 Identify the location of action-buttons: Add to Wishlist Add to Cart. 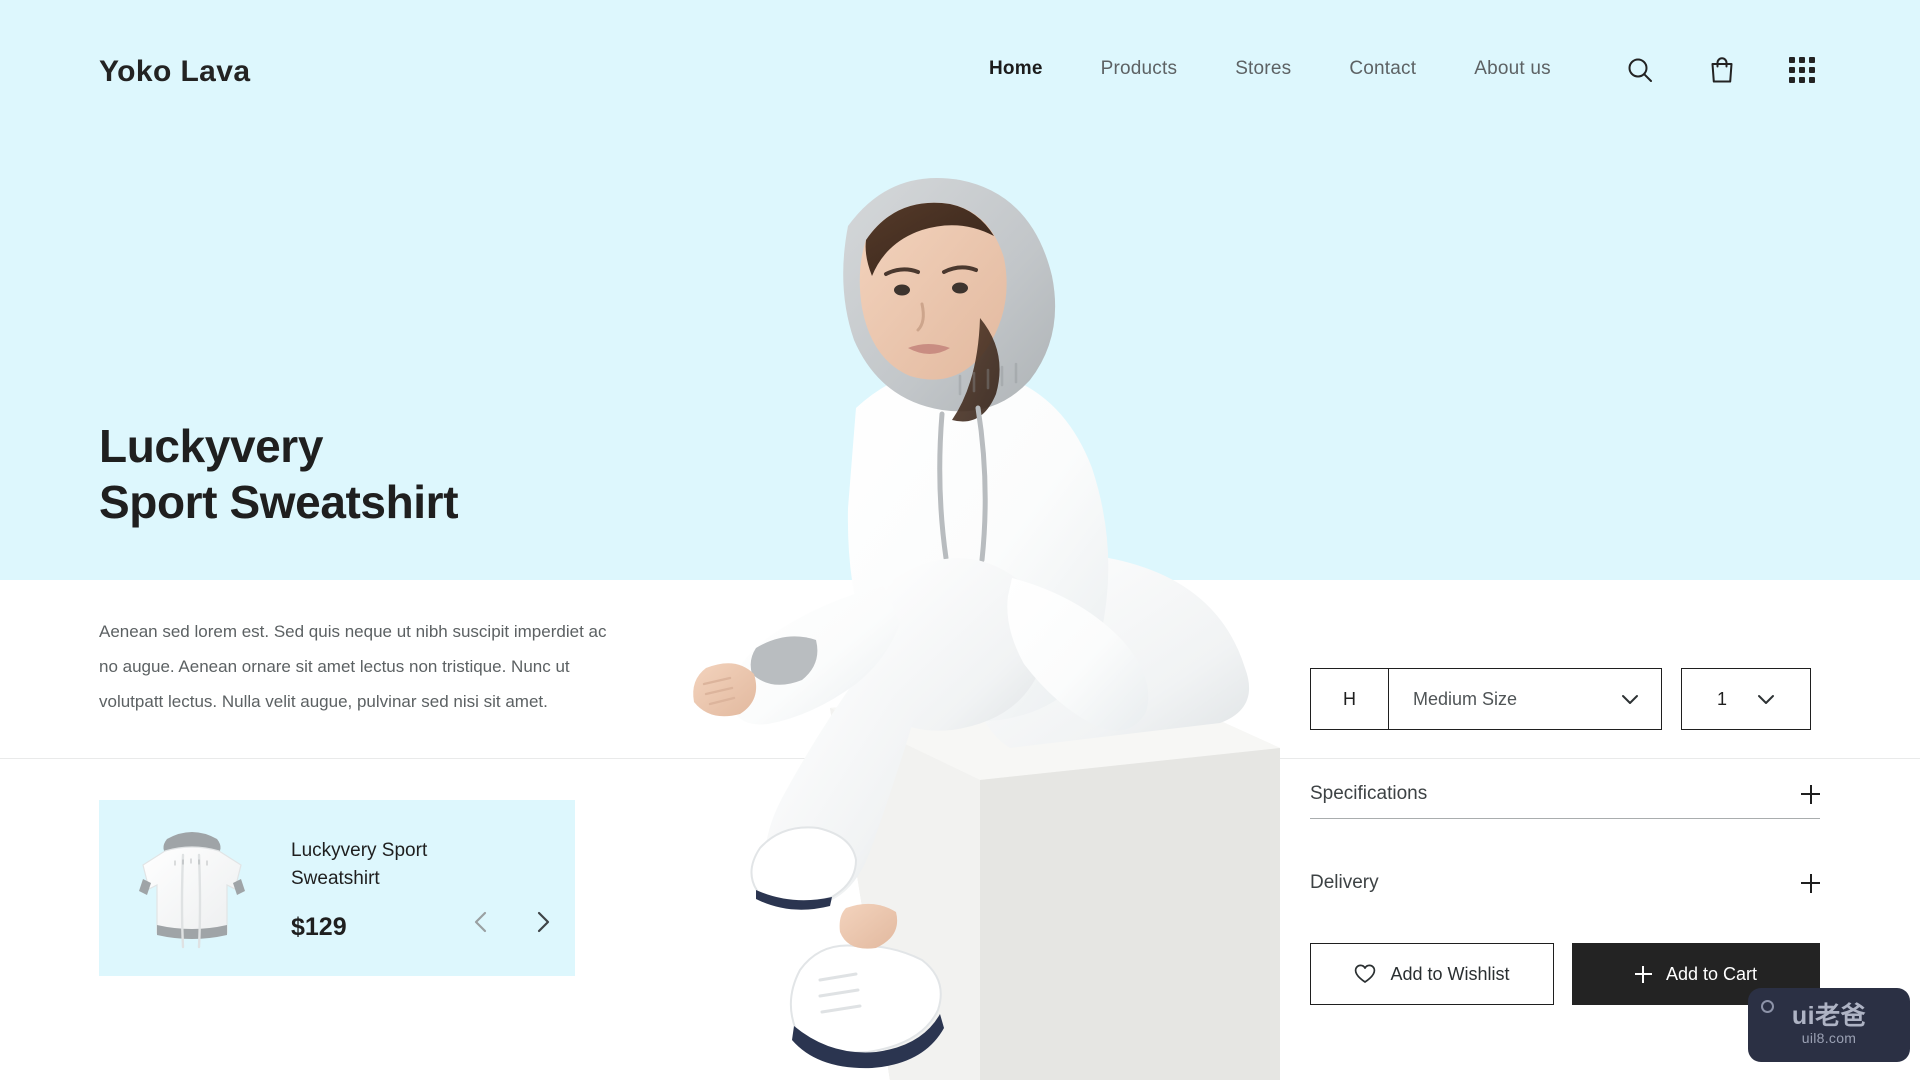
(1565, 974).